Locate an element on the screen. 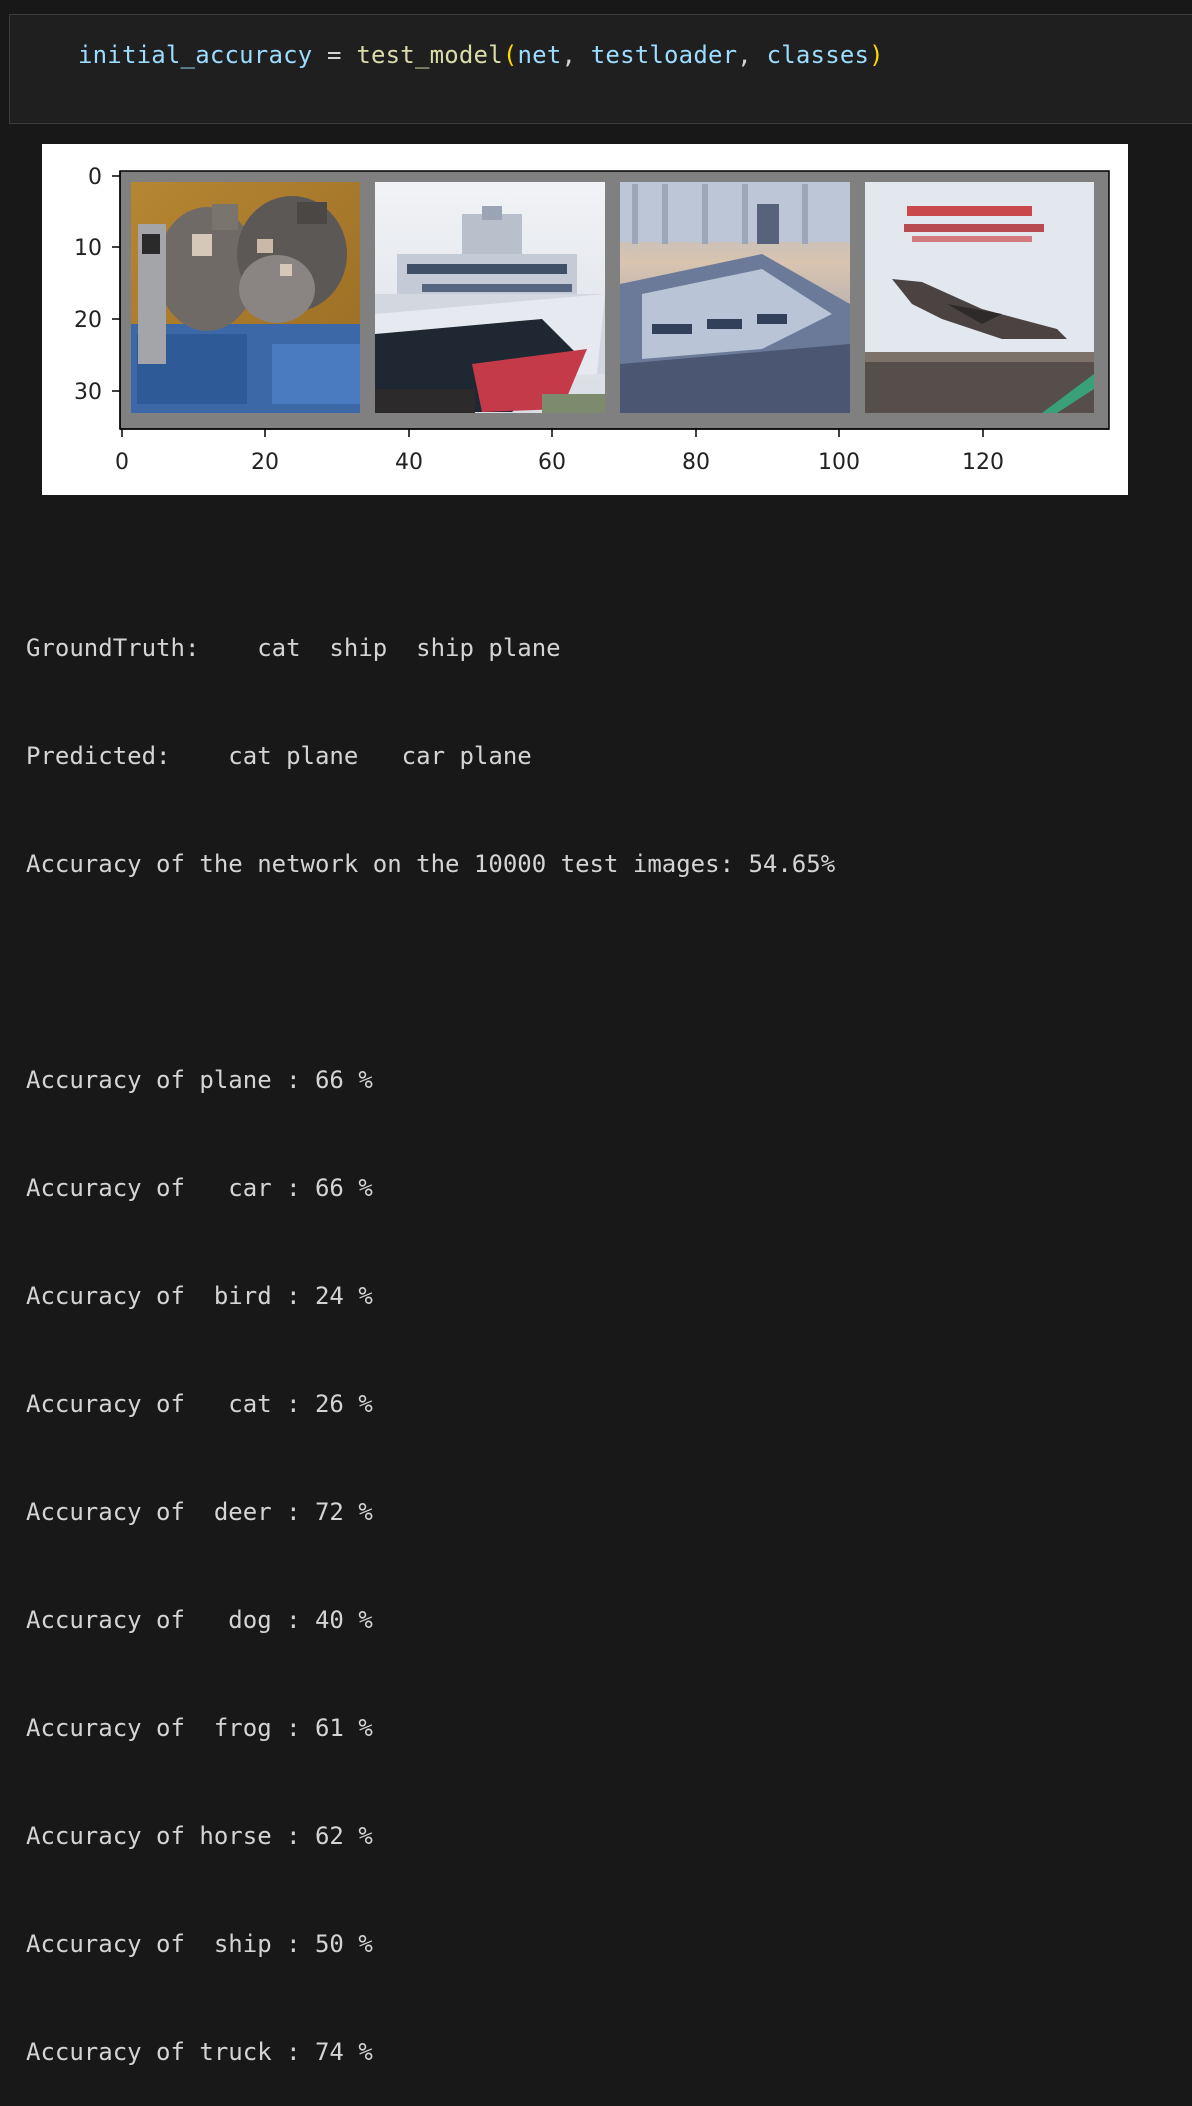  y-tick-label: 30 is located at coordinates (88, 392).